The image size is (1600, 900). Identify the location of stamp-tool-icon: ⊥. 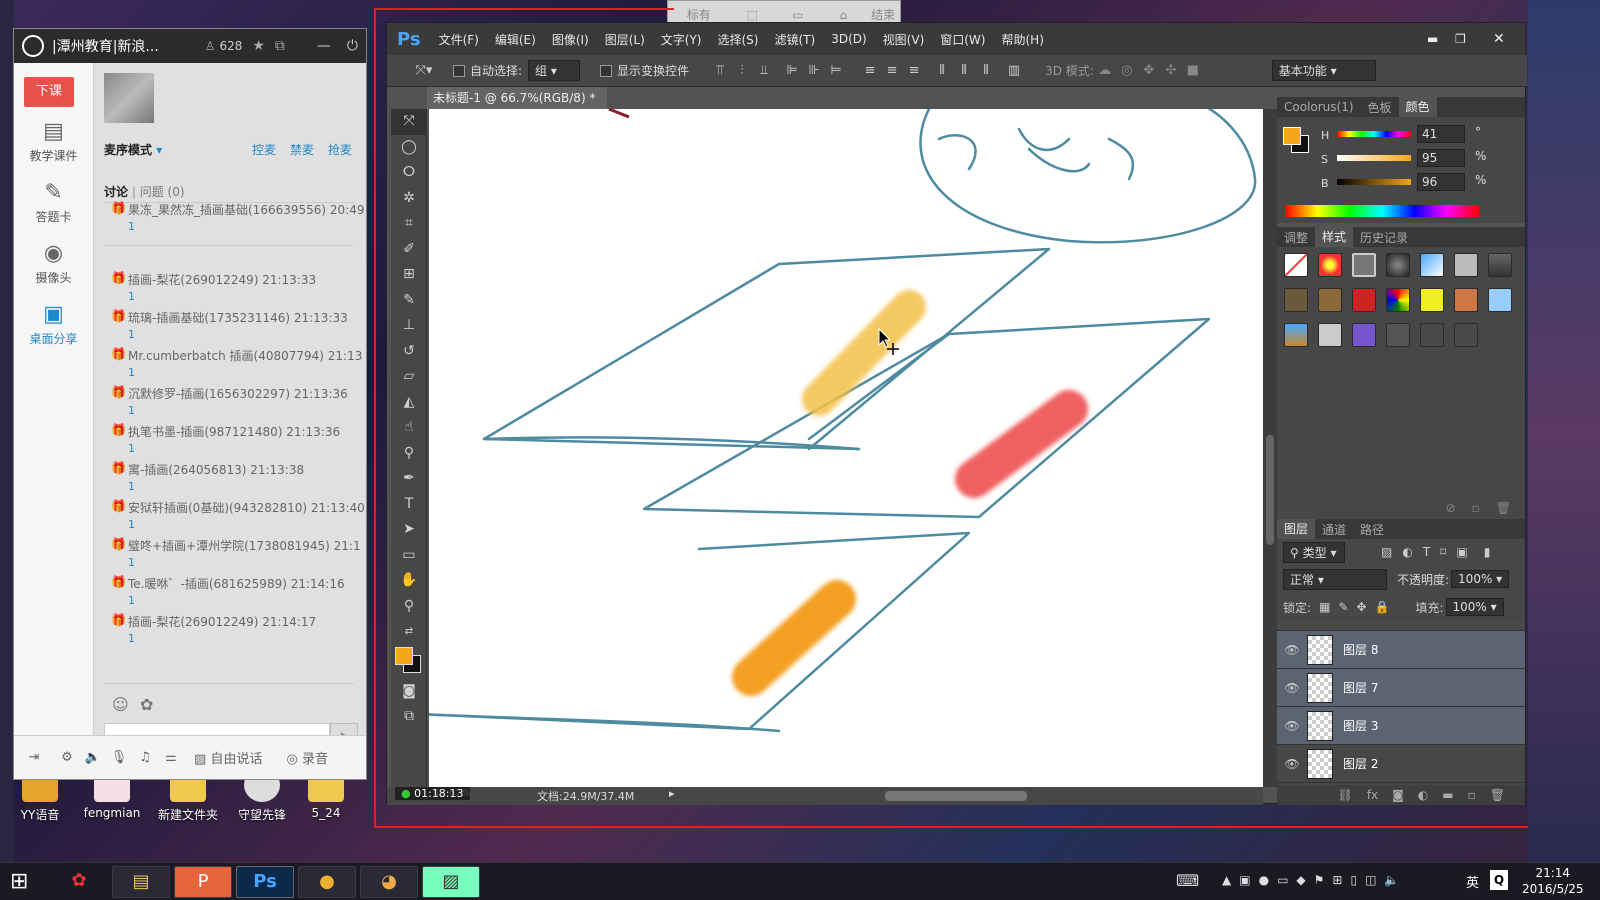
(409, 326).